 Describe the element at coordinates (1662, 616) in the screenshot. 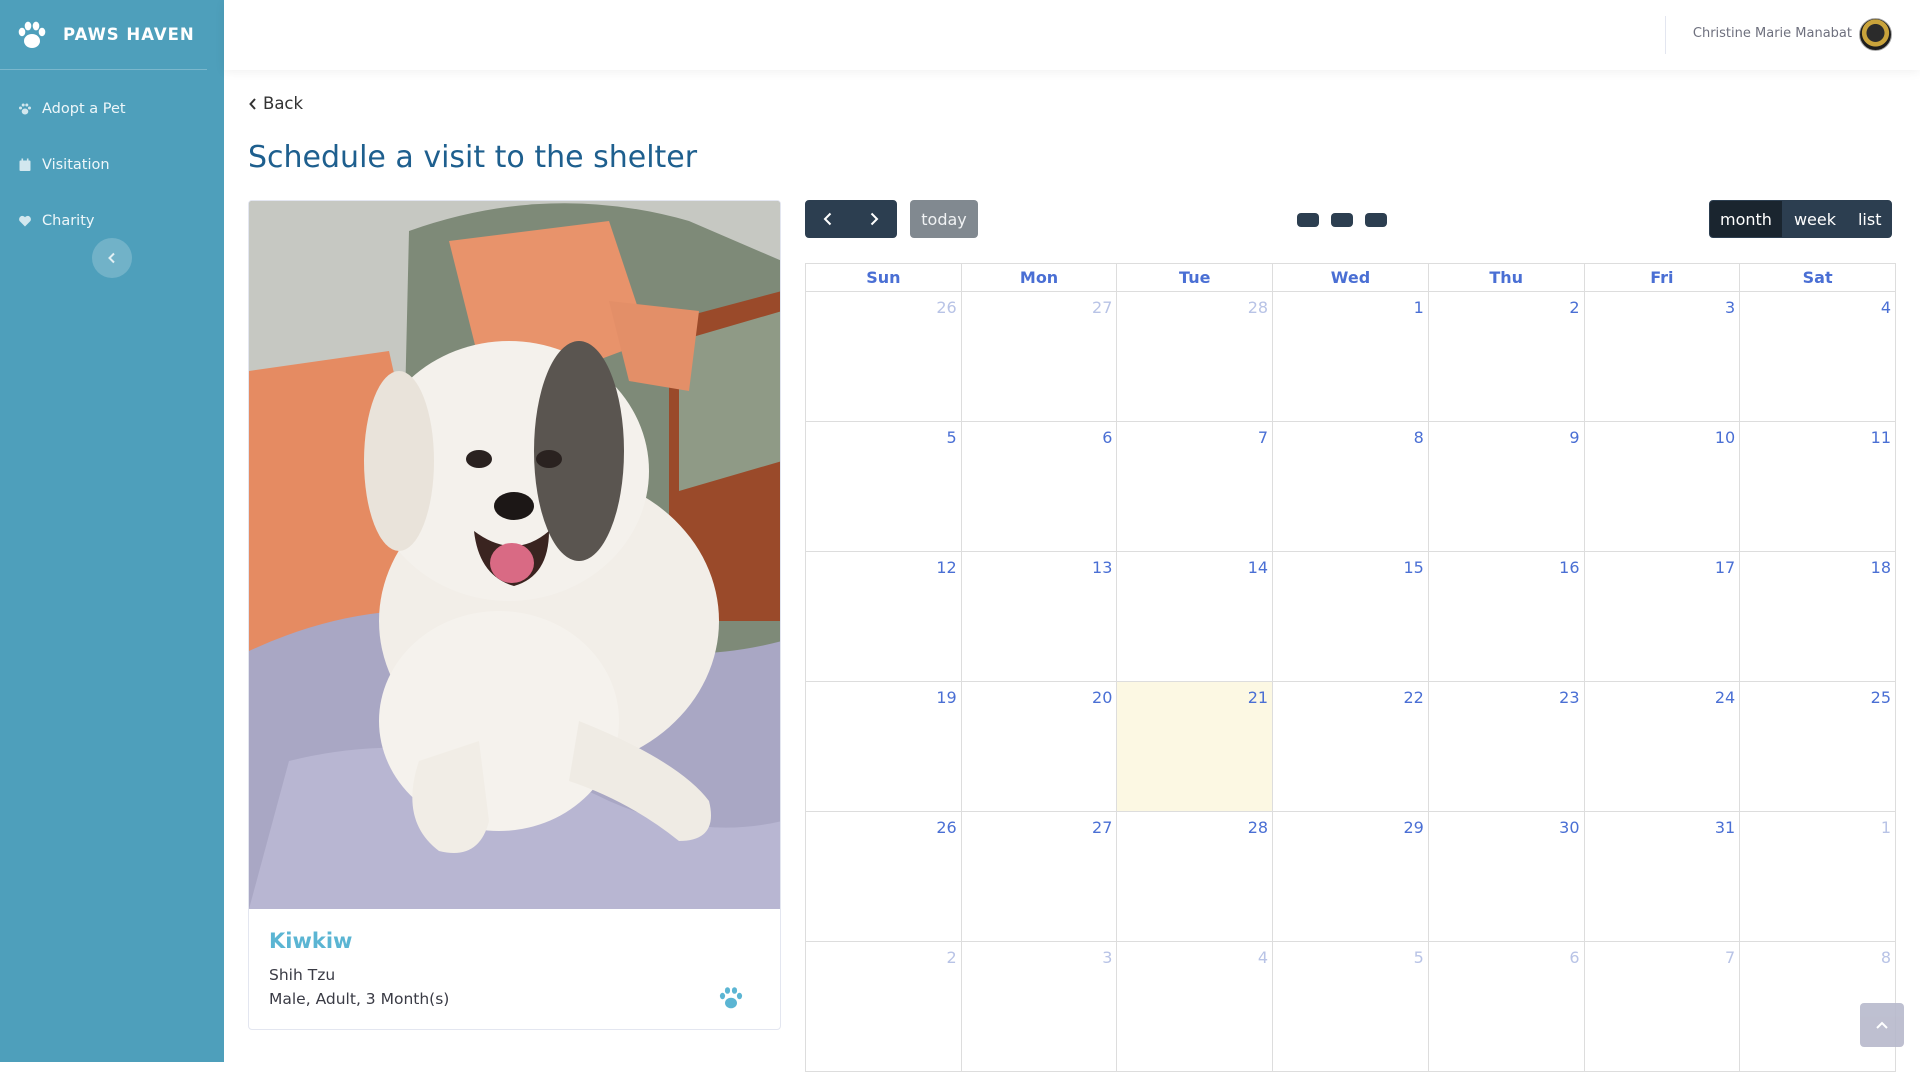

I see `calendar-day-cell: 17` at that location.